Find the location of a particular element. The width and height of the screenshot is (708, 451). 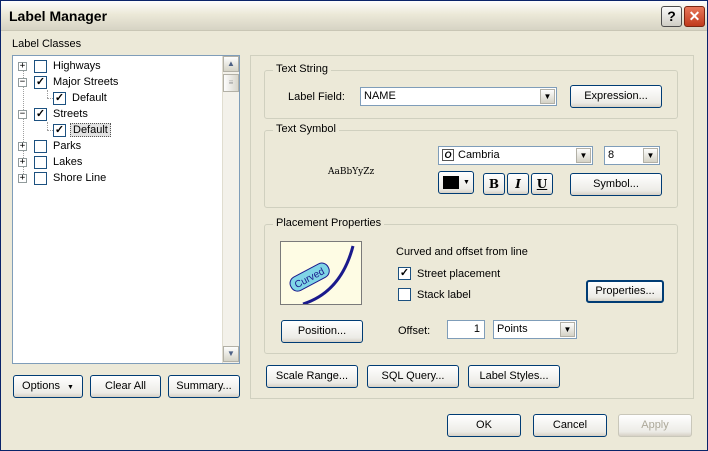

stack-label-checkbox is located at coordinates (404, 294).